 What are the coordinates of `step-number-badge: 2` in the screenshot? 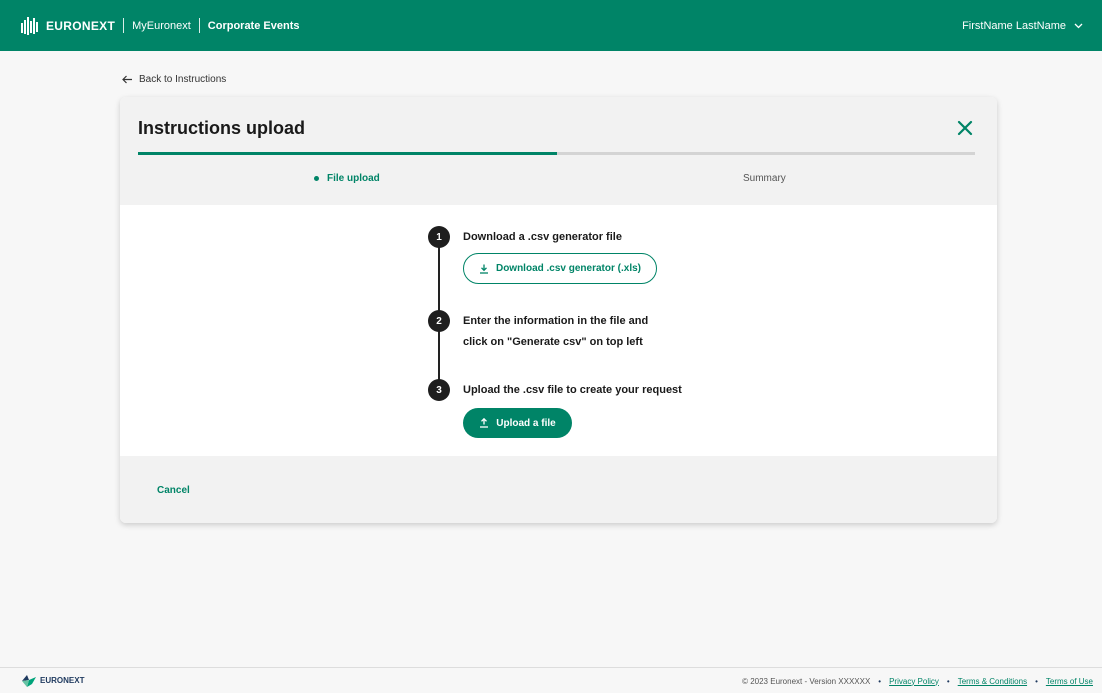 It's located at (439, 321).